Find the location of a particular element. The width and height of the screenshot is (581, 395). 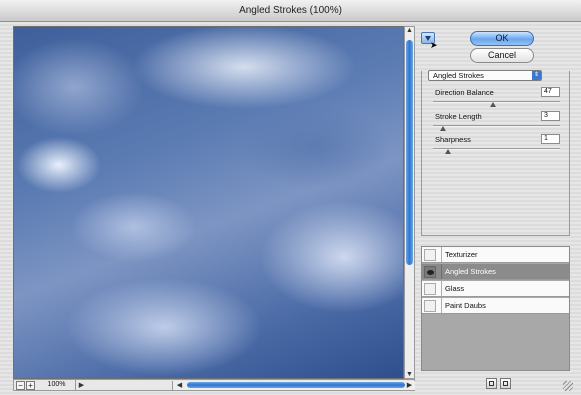

direction-balance-slider is located at coordinates (496, 104).